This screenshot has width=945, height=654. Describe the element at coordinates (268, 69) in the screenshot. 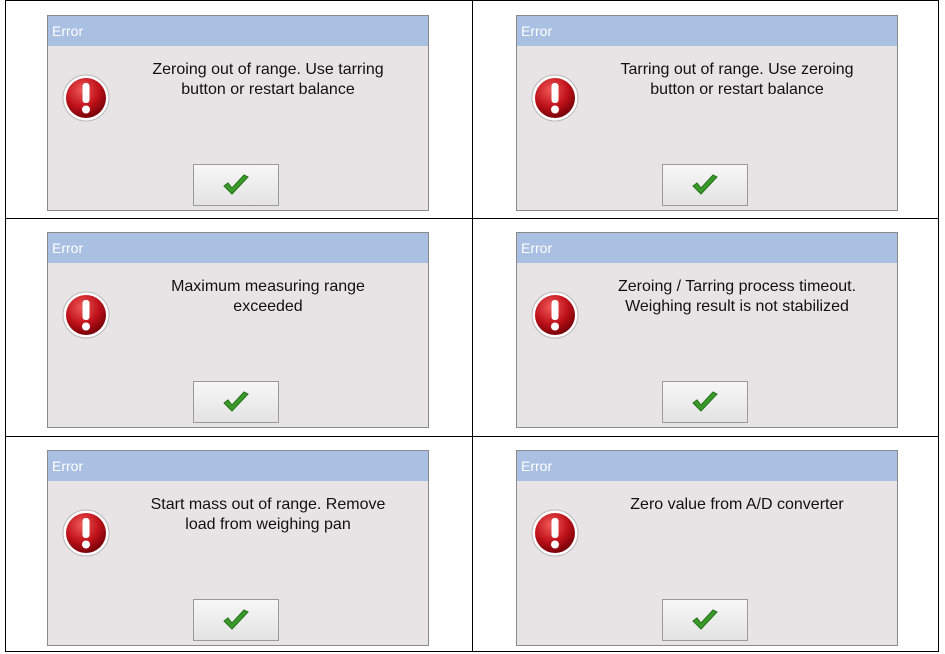

I see `dialog-message-line: Zeroing out of range. Use tarring` at that location.